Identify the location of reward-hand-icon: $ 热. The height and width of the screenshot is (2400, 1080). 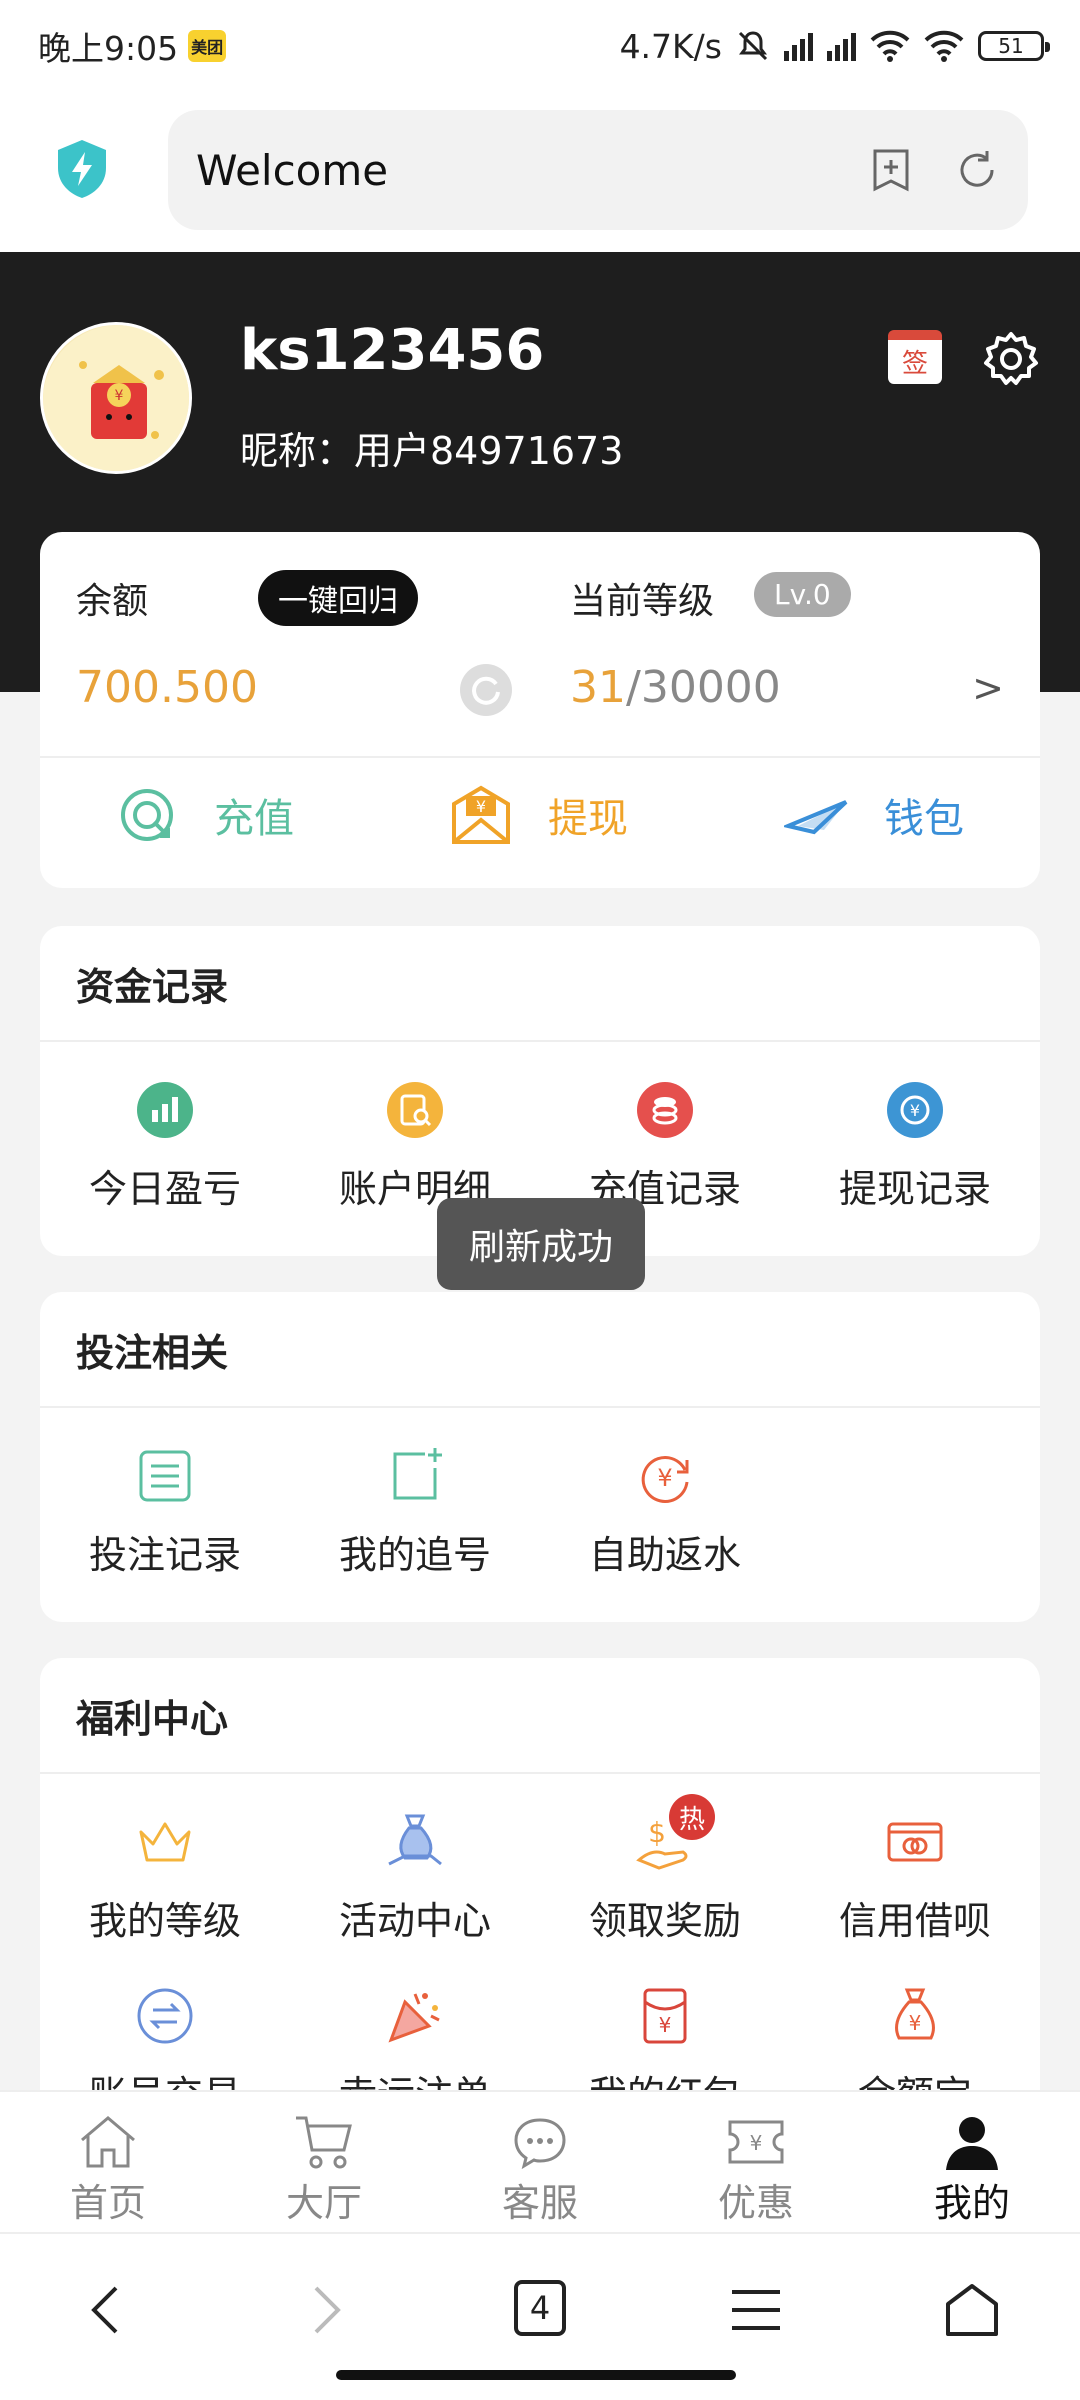
(675, 1833).